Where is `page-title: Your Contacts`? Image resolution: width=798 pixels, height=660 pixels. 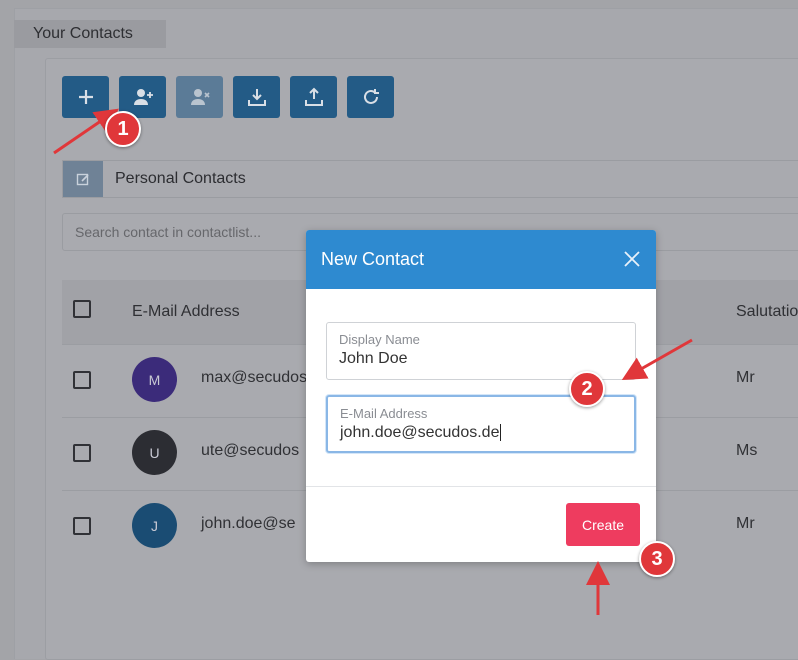 page-title: Your Contacts is located at coordinates (90, 34).